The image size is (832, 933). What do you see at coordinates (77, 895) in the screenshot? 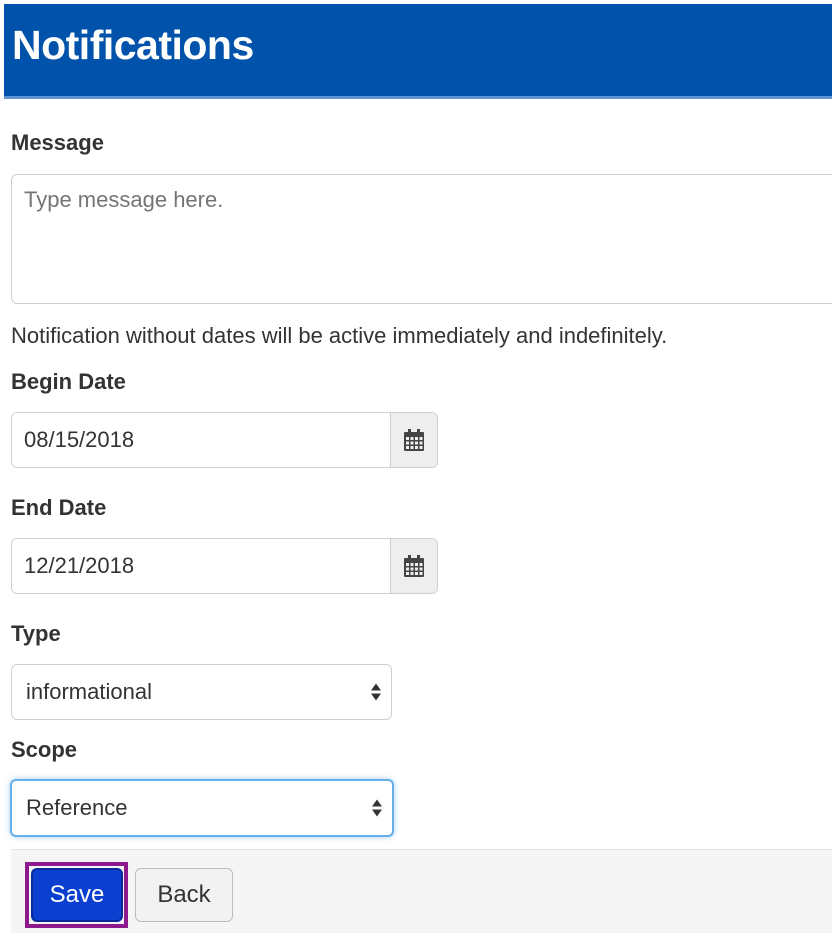
I see `save-button: Save` at bounding box center [77, 895].